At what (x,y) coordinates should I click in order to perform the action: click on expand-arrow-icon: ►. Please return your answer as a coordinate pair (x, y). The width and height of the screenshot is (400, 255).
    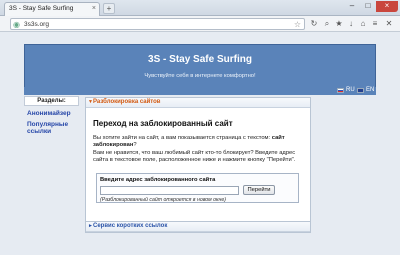
    Looking at the image, I should click on (90, 226).